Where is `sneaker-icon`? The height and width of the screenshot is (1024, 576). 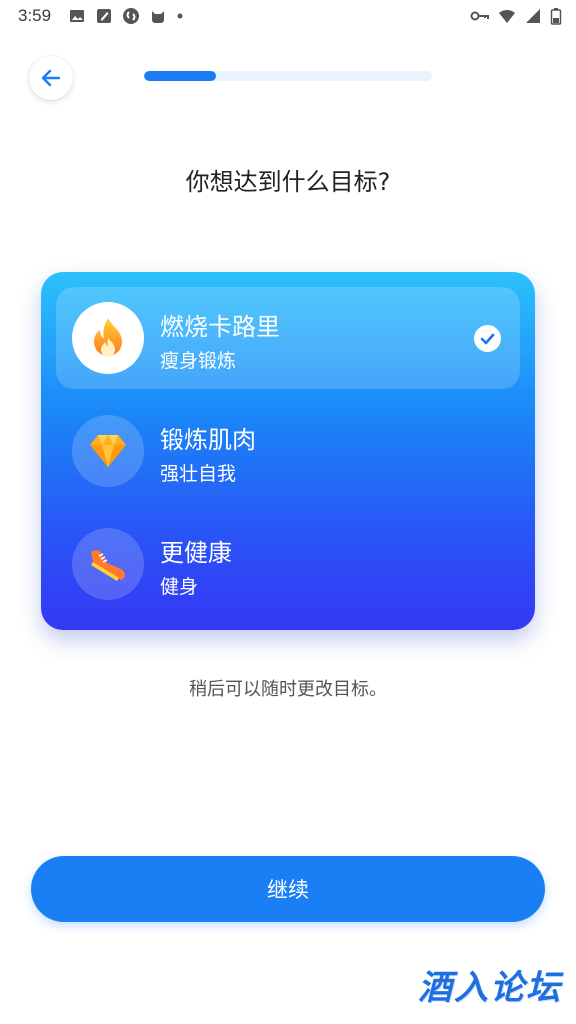 sneaker-icon is located at coordinates (108, 565).